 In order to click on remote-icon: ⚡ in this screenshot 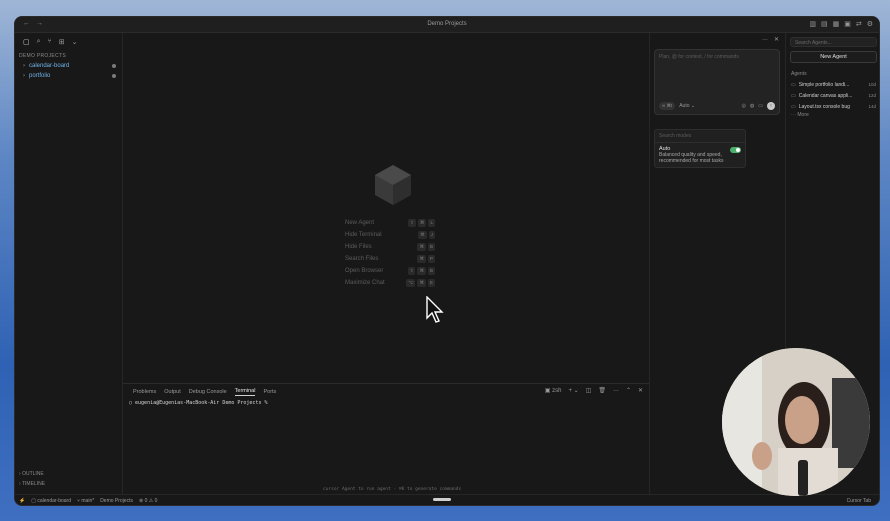, I will do `click(22, 501)`.